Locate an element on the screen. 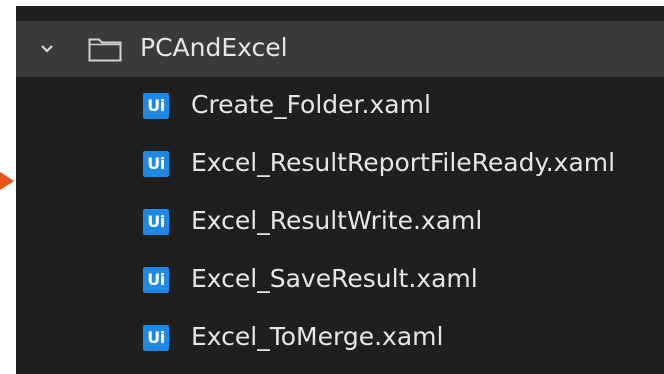 This screenshot has width=664, height=374. file-label: Excel_ToMerge.xaml is located at coordinates (317, 336).